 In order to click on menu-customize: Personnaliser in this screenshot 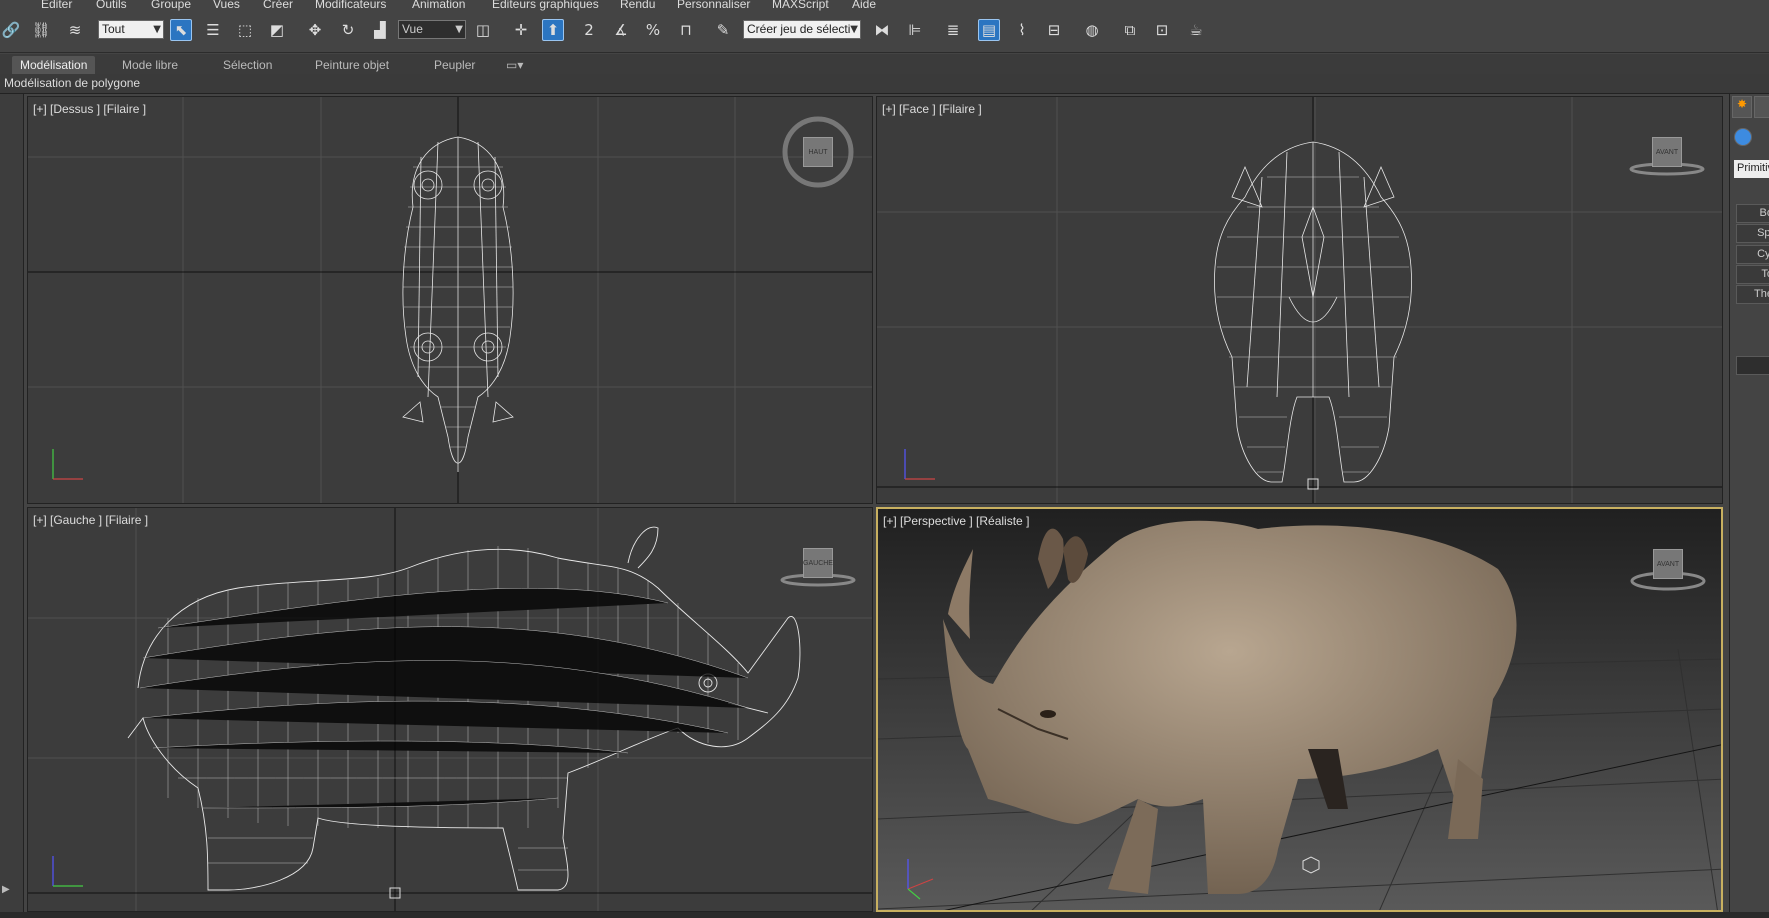, I will do `click(713, 5)`.